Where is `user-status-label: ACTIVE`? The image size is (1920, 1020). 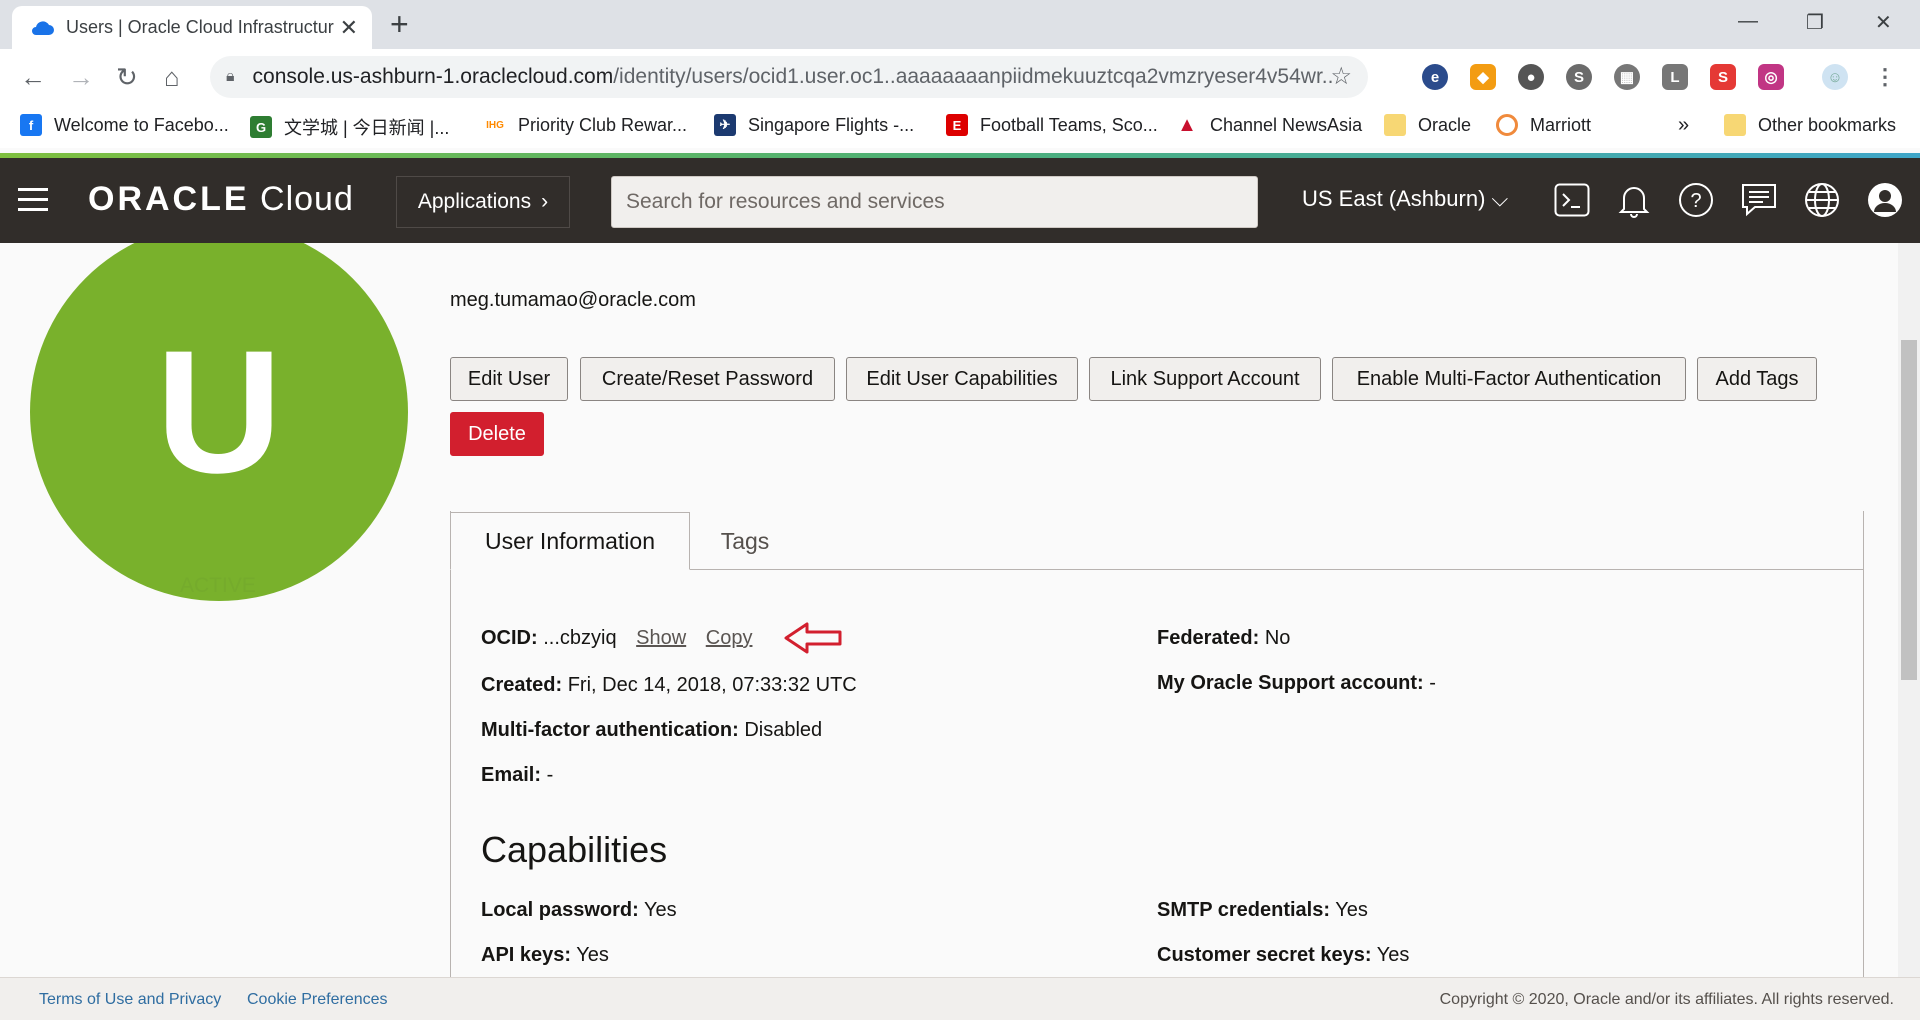
user-status-label: ACTIVE is located at coordinates (218, 585).